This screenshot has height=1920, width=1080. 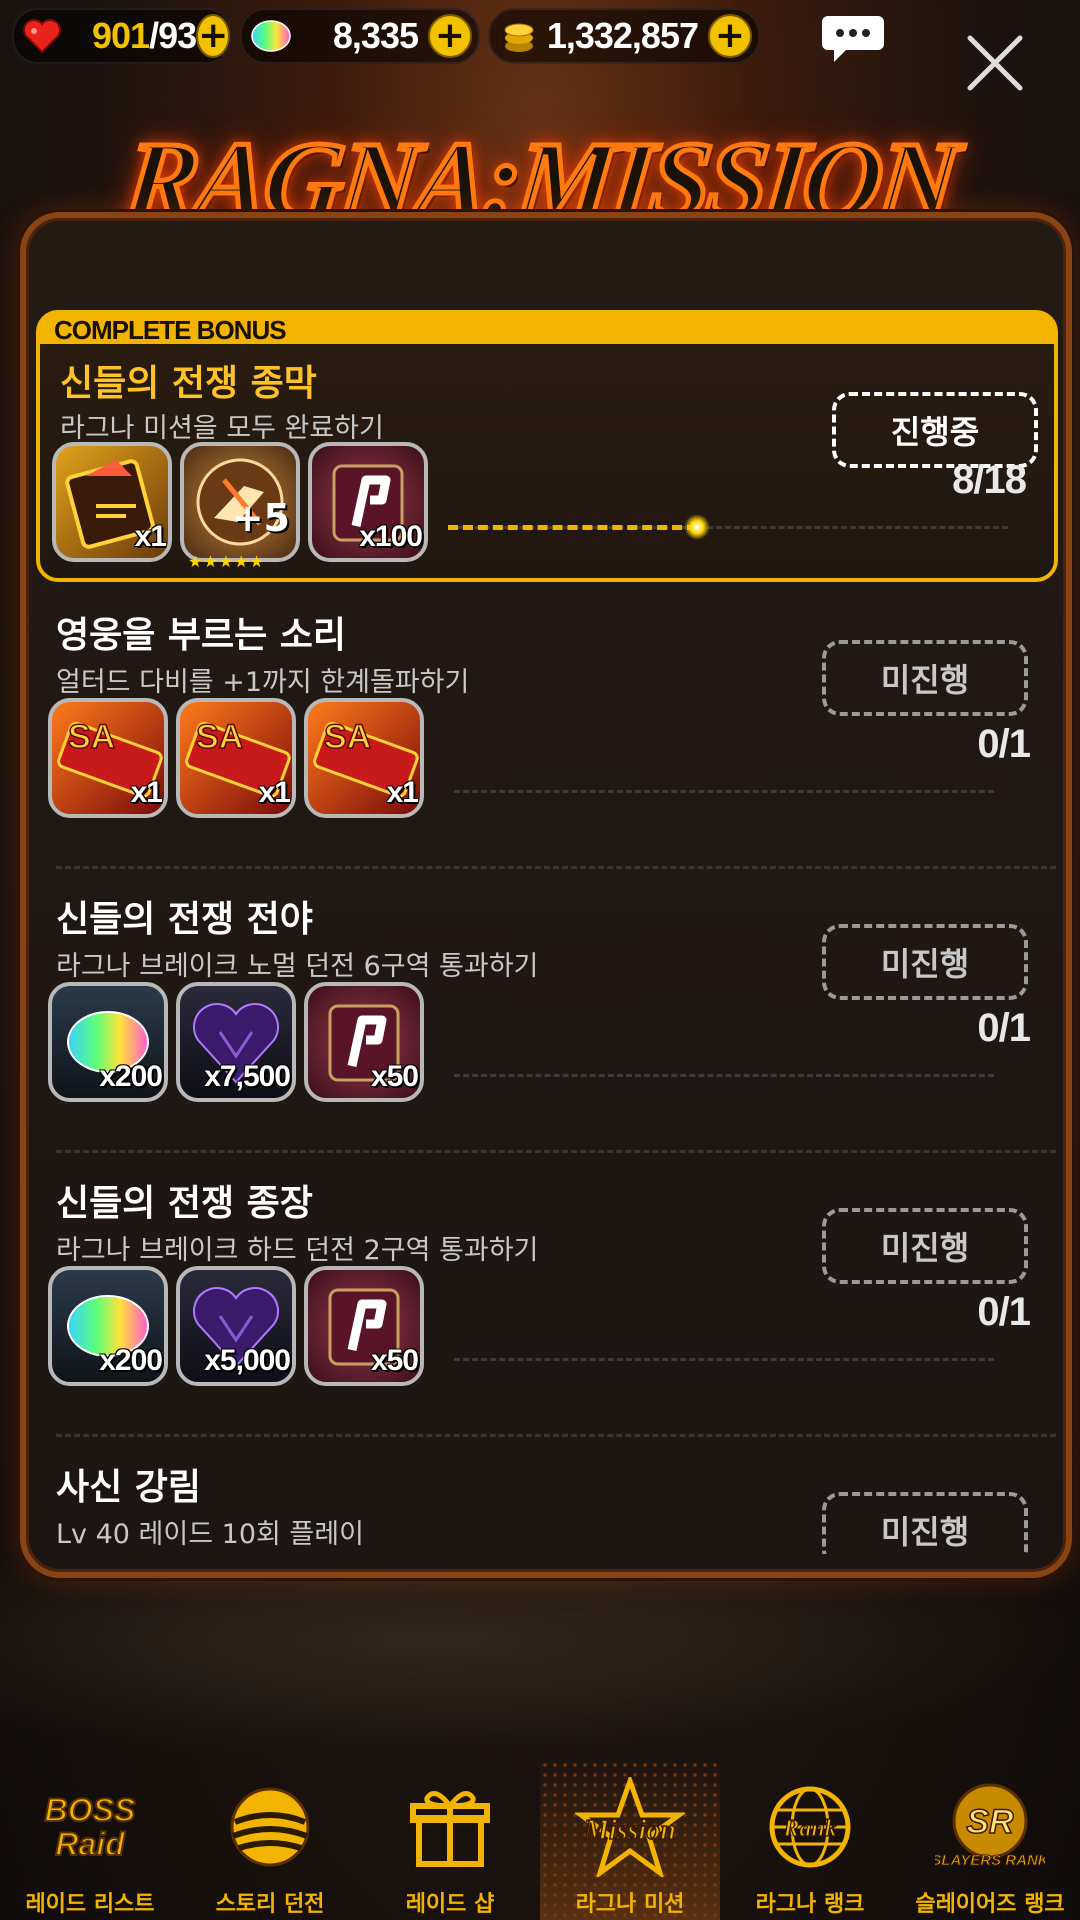 What do you see at coordinates (247, 1360) in the screenshot?
I see `reward-quantity: x5,000` at bounding box center [247, 1360].